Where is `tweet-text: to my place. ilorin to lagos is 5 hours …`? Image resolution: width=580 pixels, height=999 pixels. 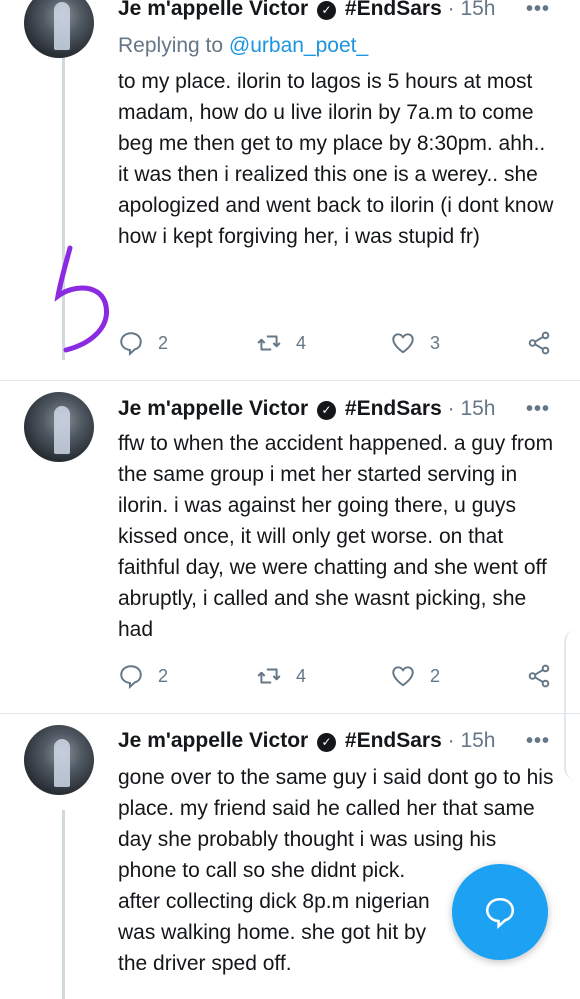 tweet-text: to my place. ilorin to lagos is 5 hours … is located at coordinates (338, 159).